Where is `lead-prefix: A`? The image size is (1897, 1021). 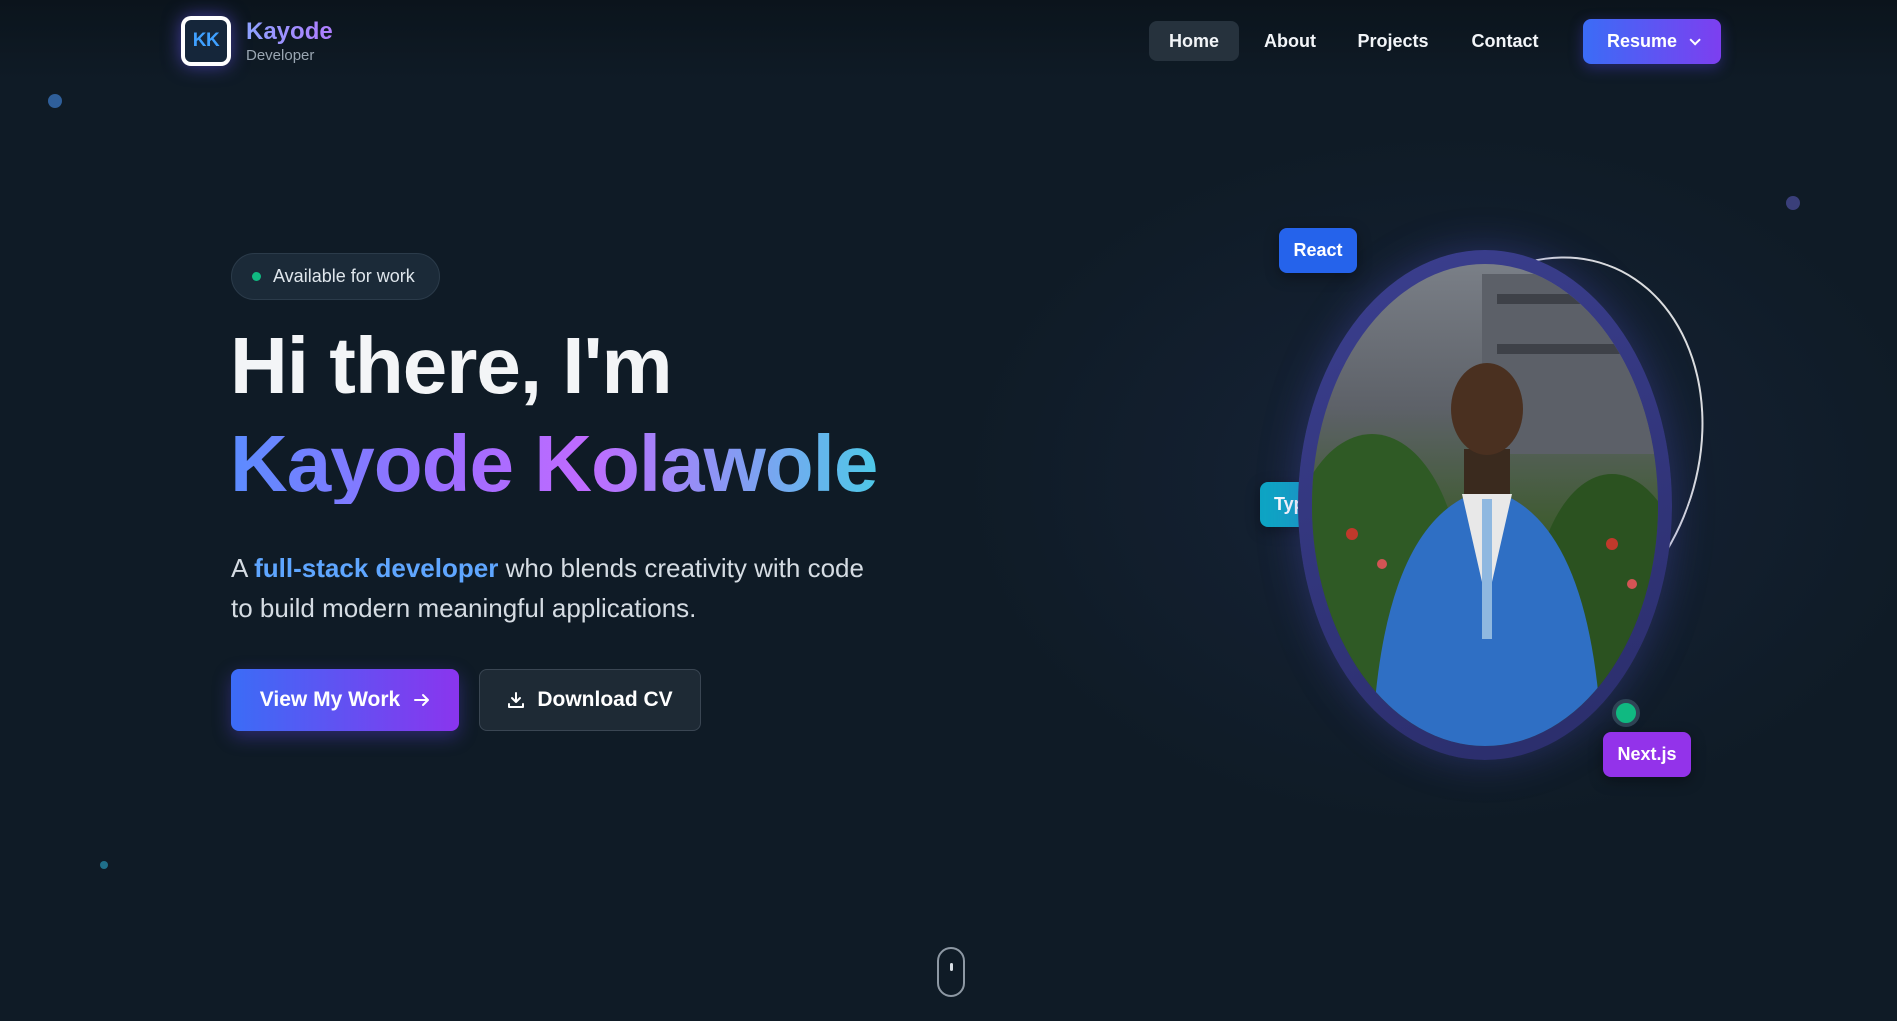 lead-prefix: A is located at coordinates (243, 568).